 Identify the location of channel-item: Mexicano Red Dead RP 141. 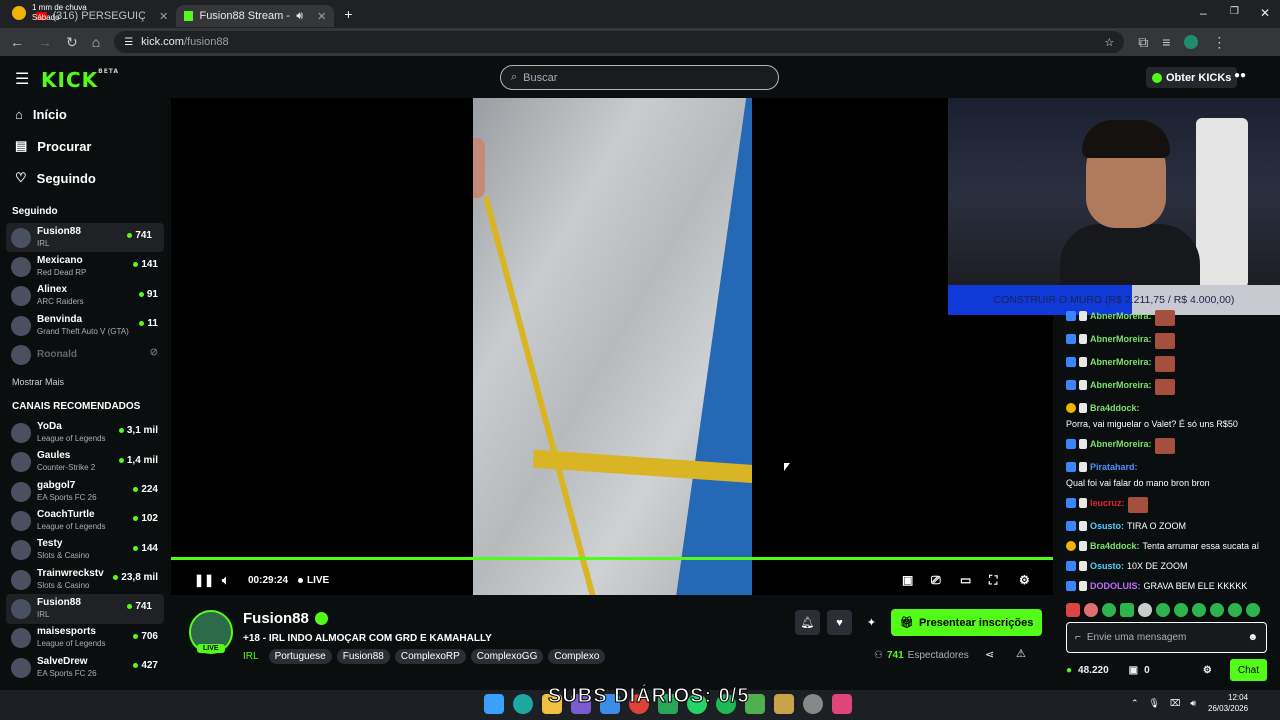
(85, 266).